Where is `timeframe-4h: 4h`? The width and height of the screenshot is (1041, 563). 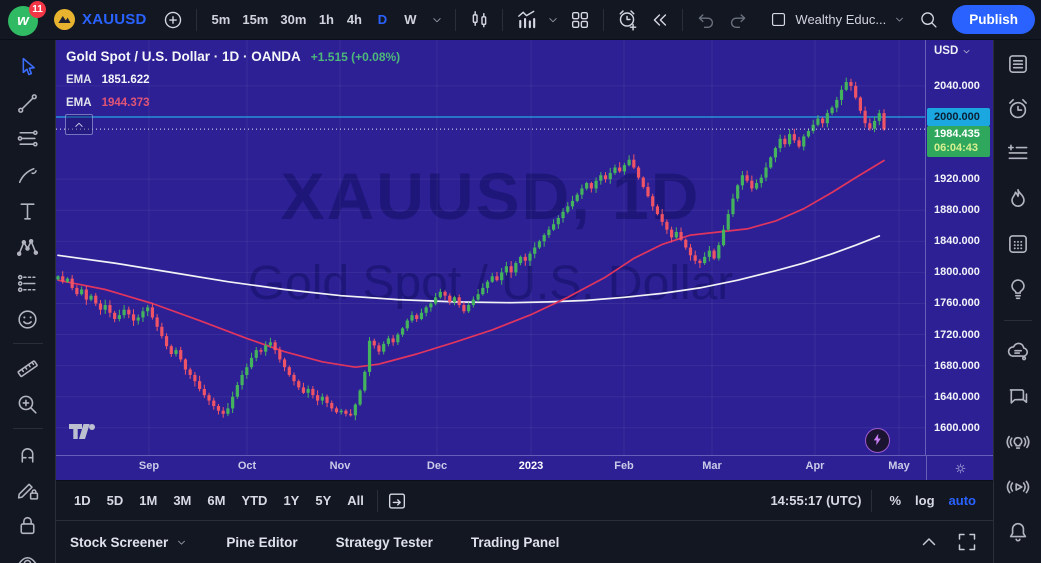 timeframe-4h: 4h is located at coordinates (354, 20).